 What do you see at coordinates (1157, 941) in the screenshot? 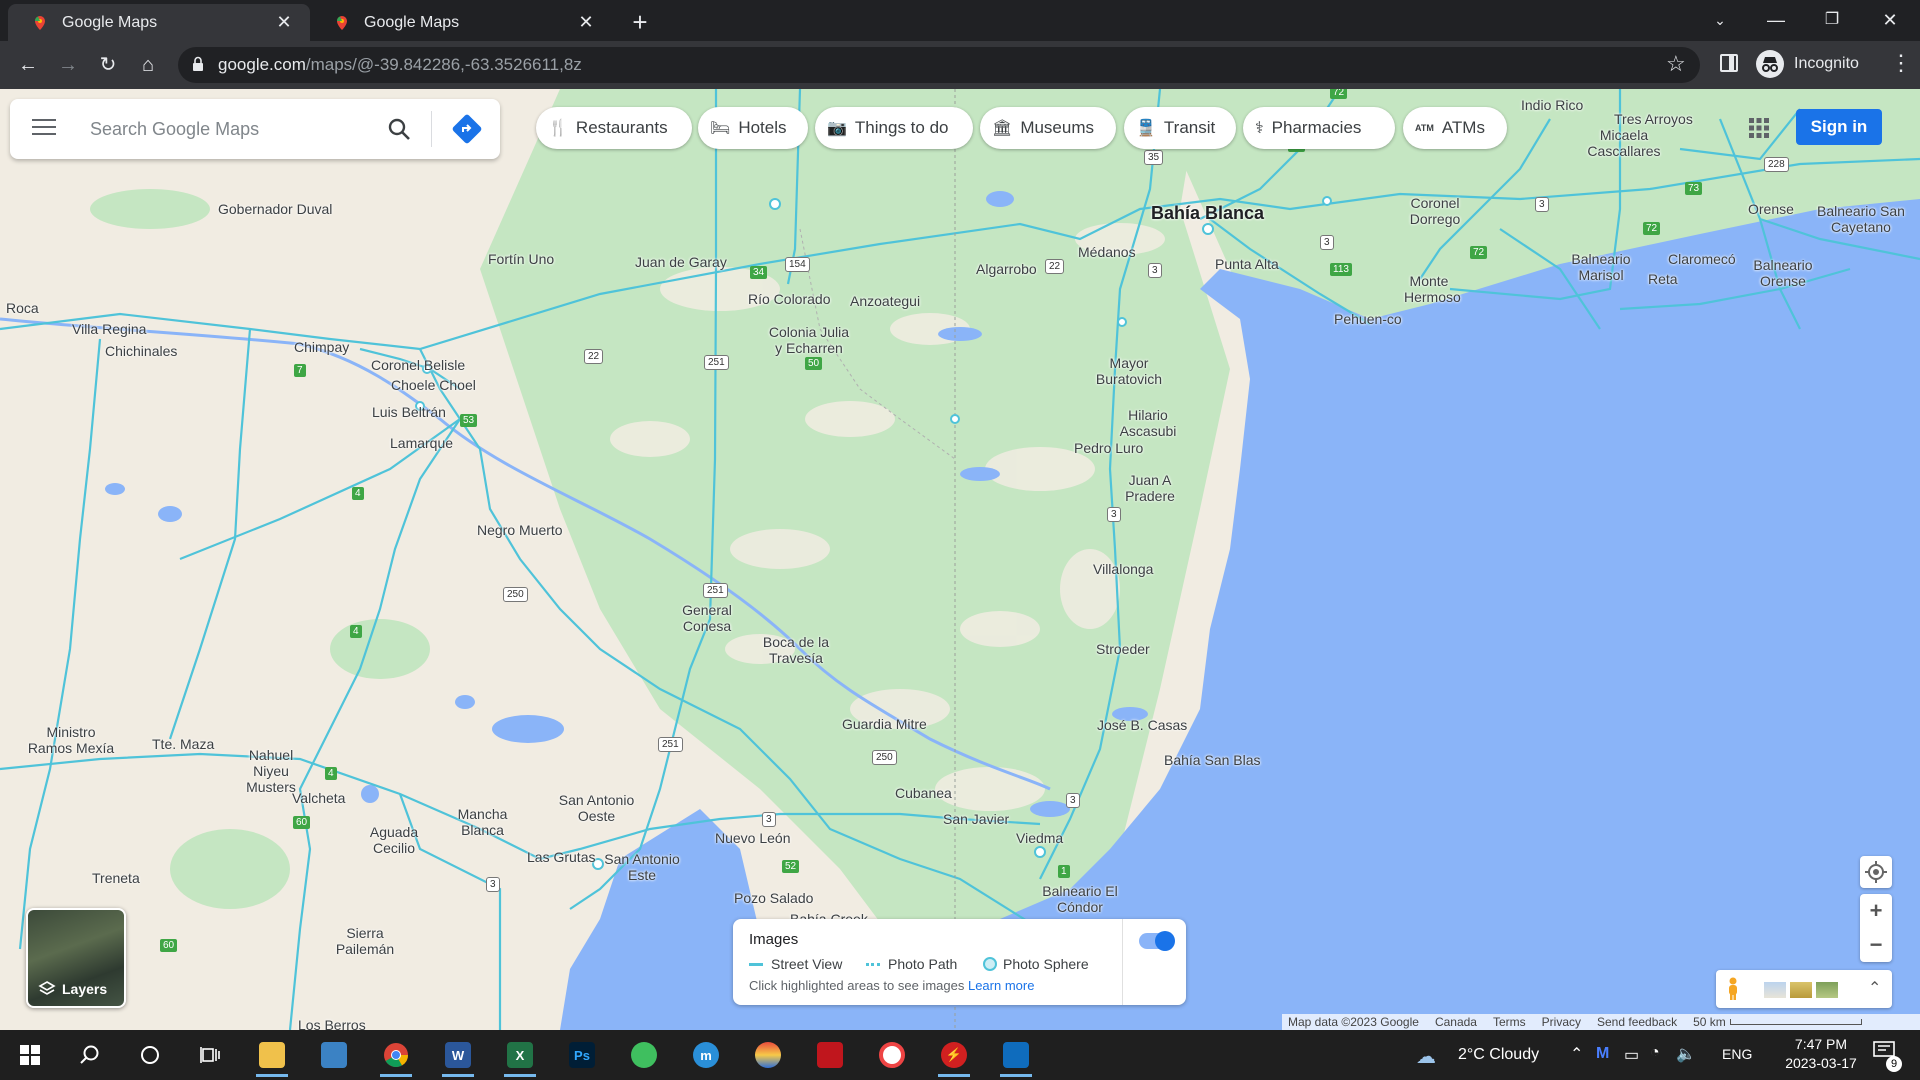
I see `images-toggle` at bounding box center [1157, 941].